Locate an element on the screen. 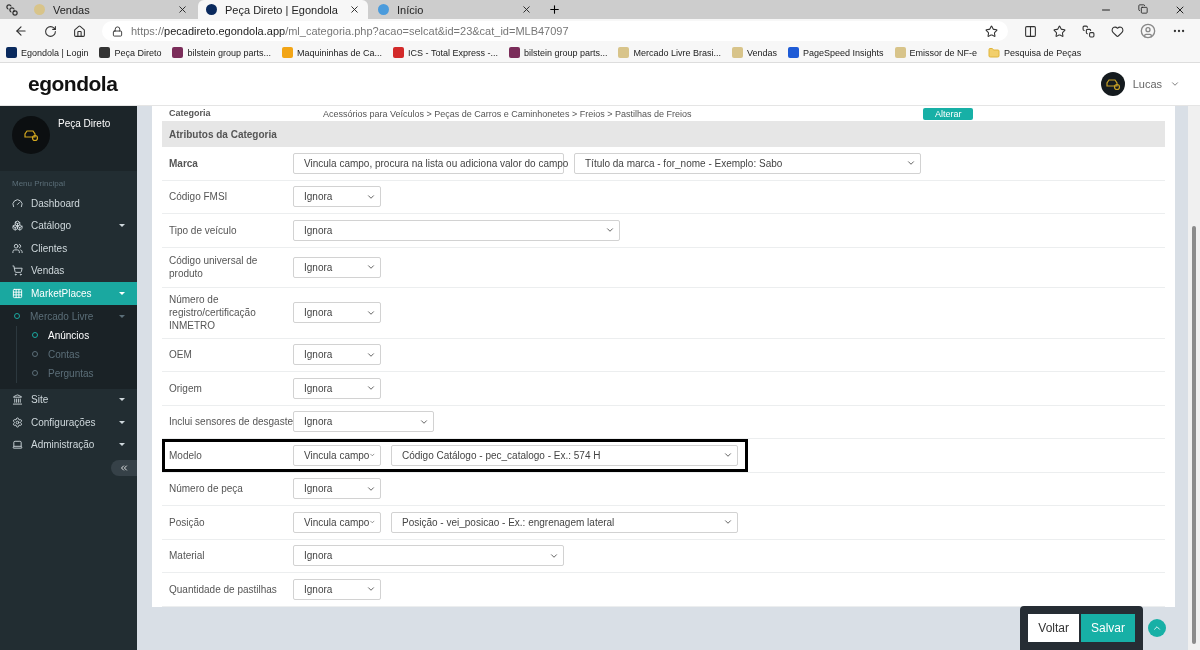 The width and height of the screenshot is (1200, 650). field-label: Modelo is located at coordinates (186, 455).